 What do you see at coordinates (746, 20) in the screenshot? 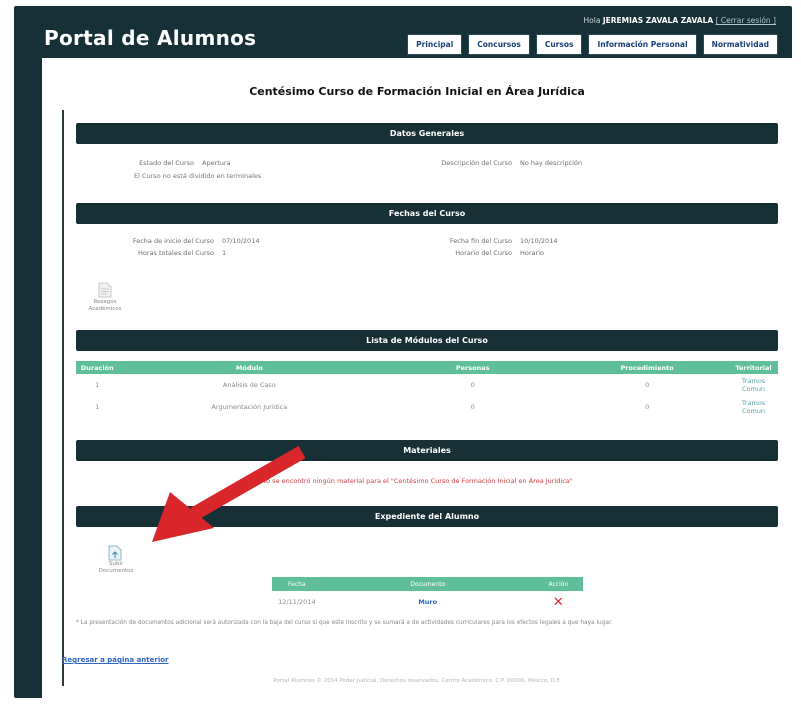
I see `logout-link: [ Cerrar sesión ]` at bounding box center [746, 20].